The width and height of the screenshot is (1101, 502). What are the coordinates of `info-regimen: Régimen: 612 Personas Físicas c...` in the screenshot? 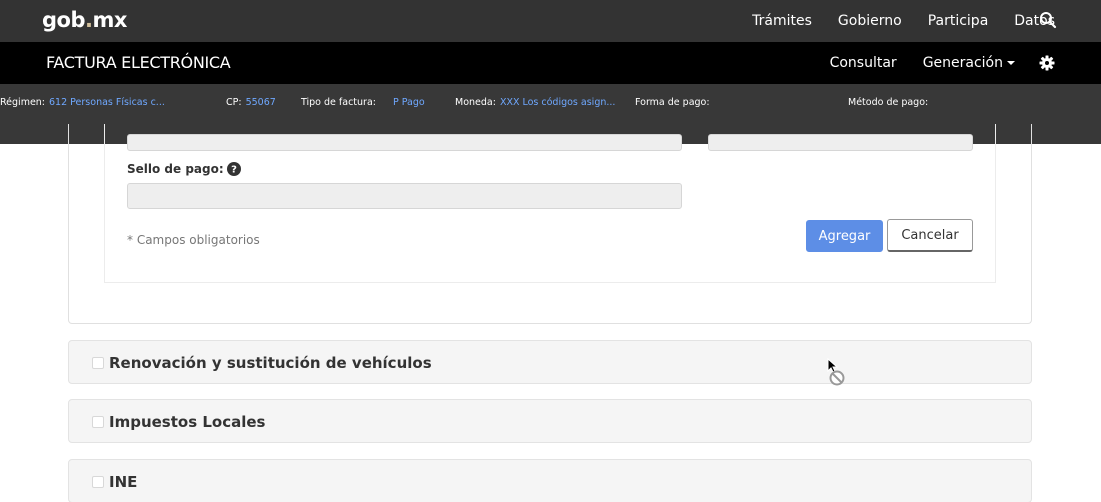 It's located at (82, 102).